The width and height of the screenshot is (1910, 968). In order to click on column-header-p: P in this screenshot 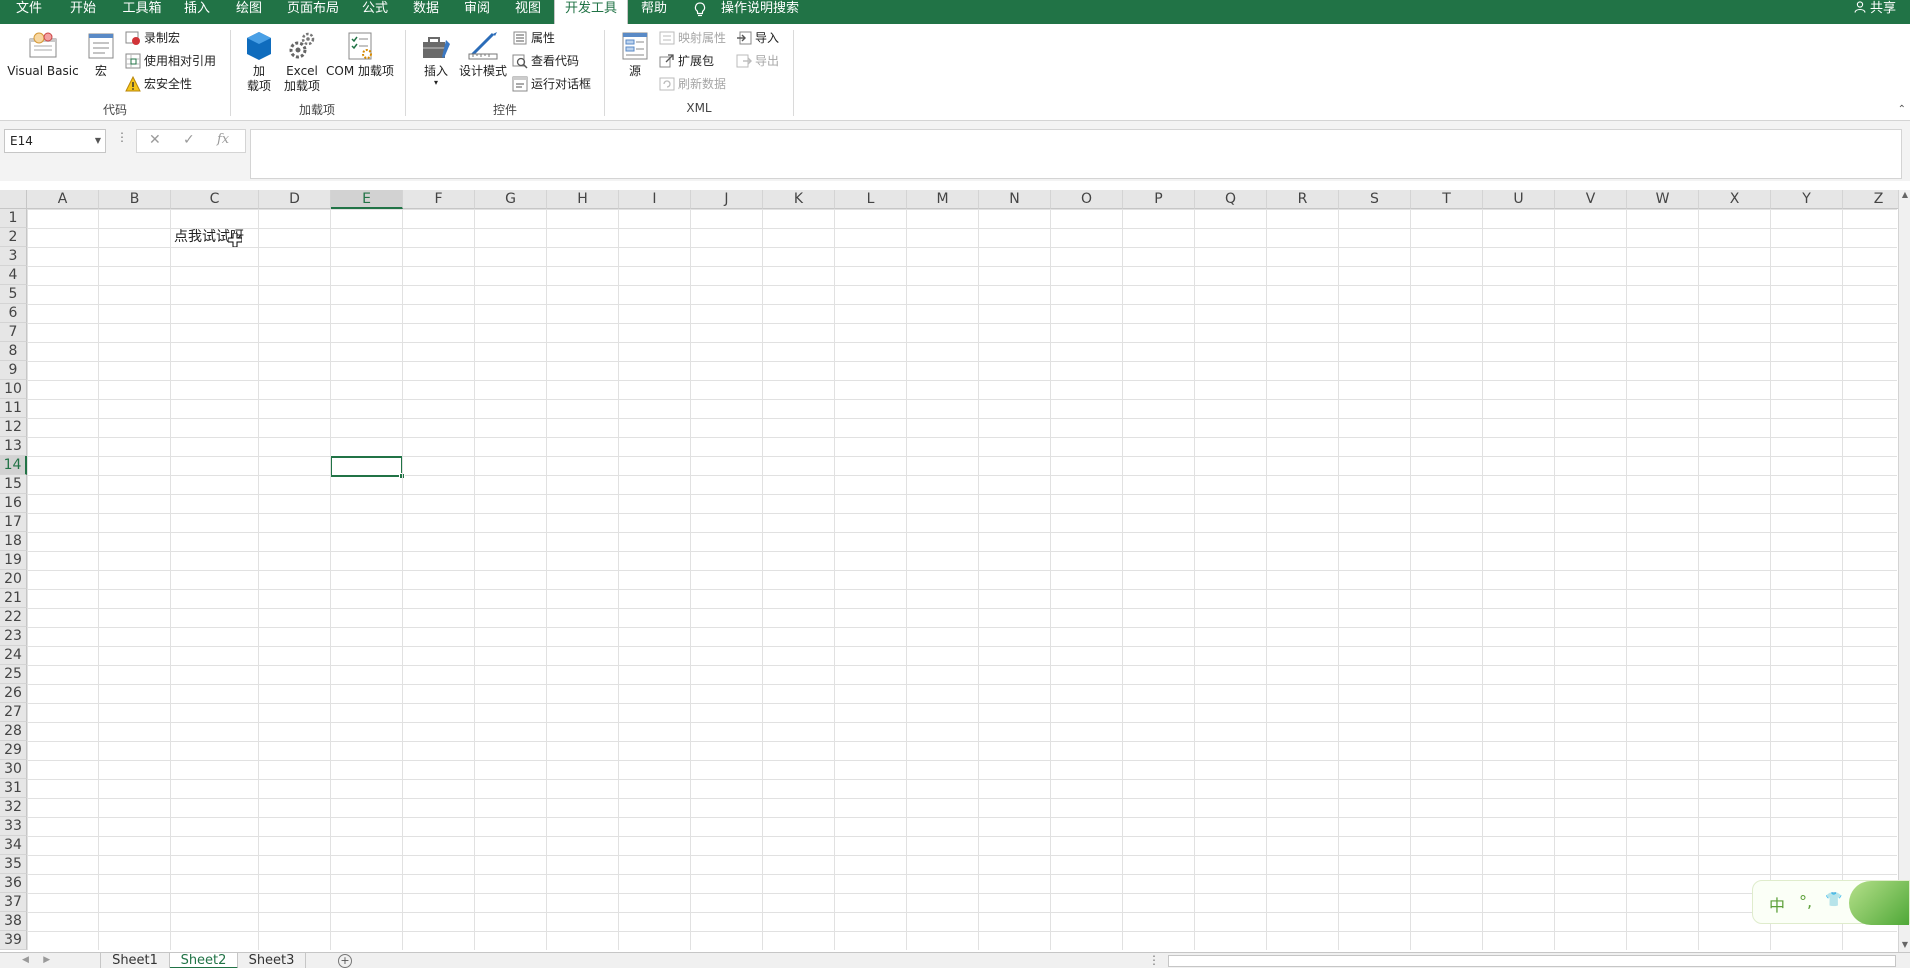, I will do `click(1159, 199)`.